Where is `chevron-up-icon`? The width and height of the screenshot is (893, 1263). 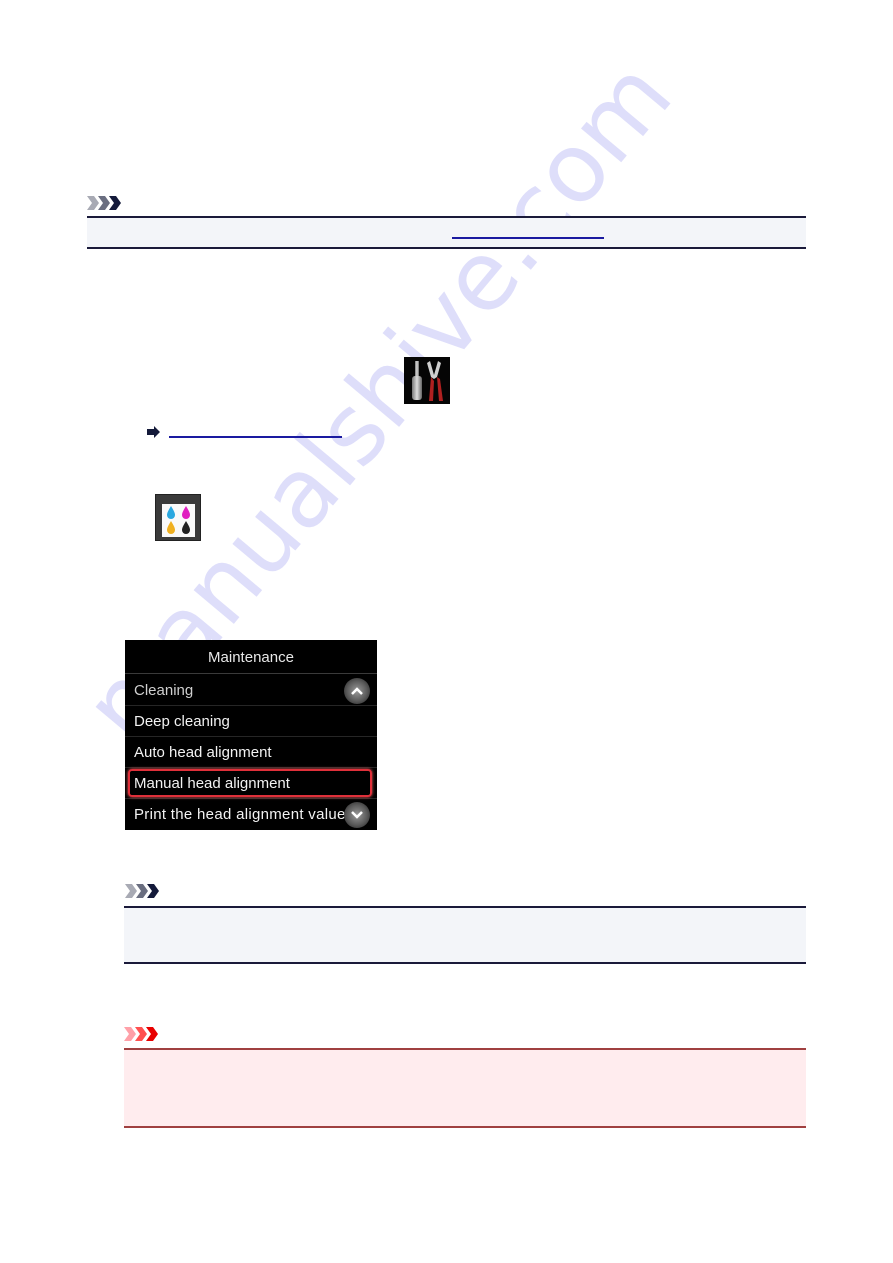
chevron-up-icon is located at coordinates (357, 691).